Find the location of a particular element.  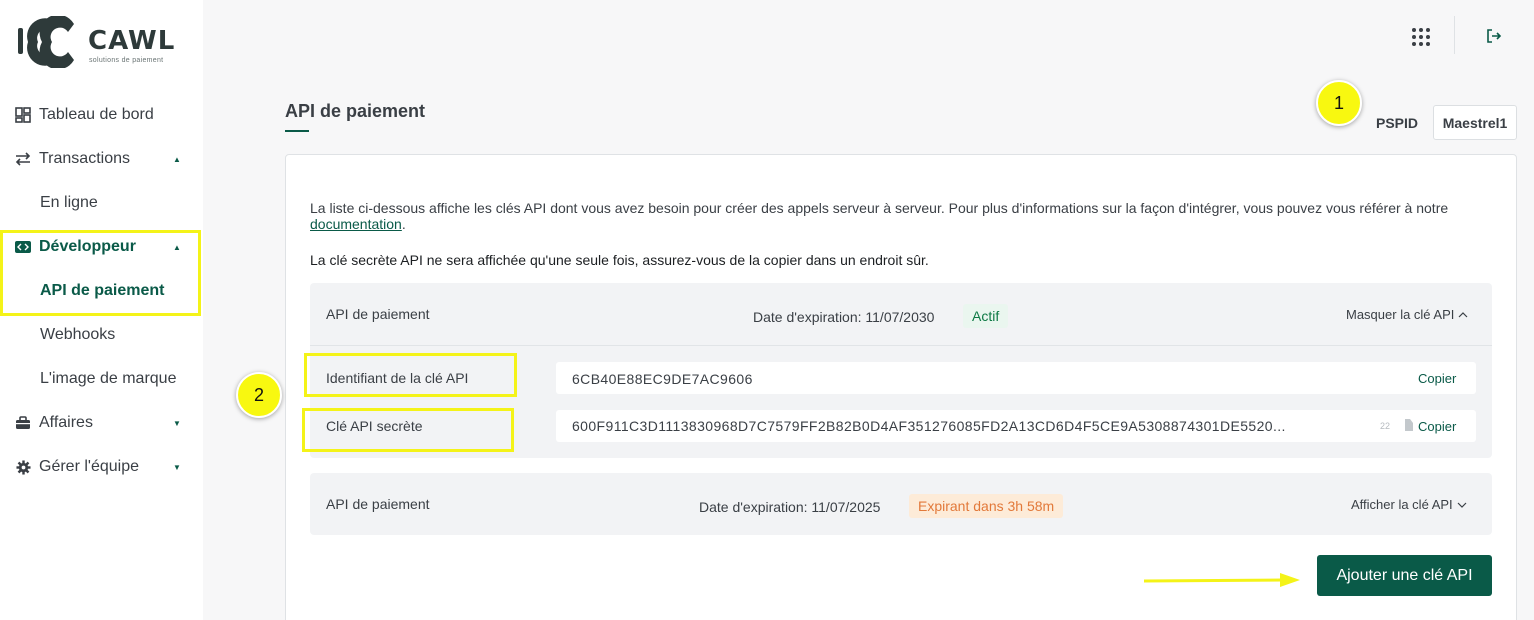

sidebar-item-label: Tableau de bord is located at coordinates (96, 114).